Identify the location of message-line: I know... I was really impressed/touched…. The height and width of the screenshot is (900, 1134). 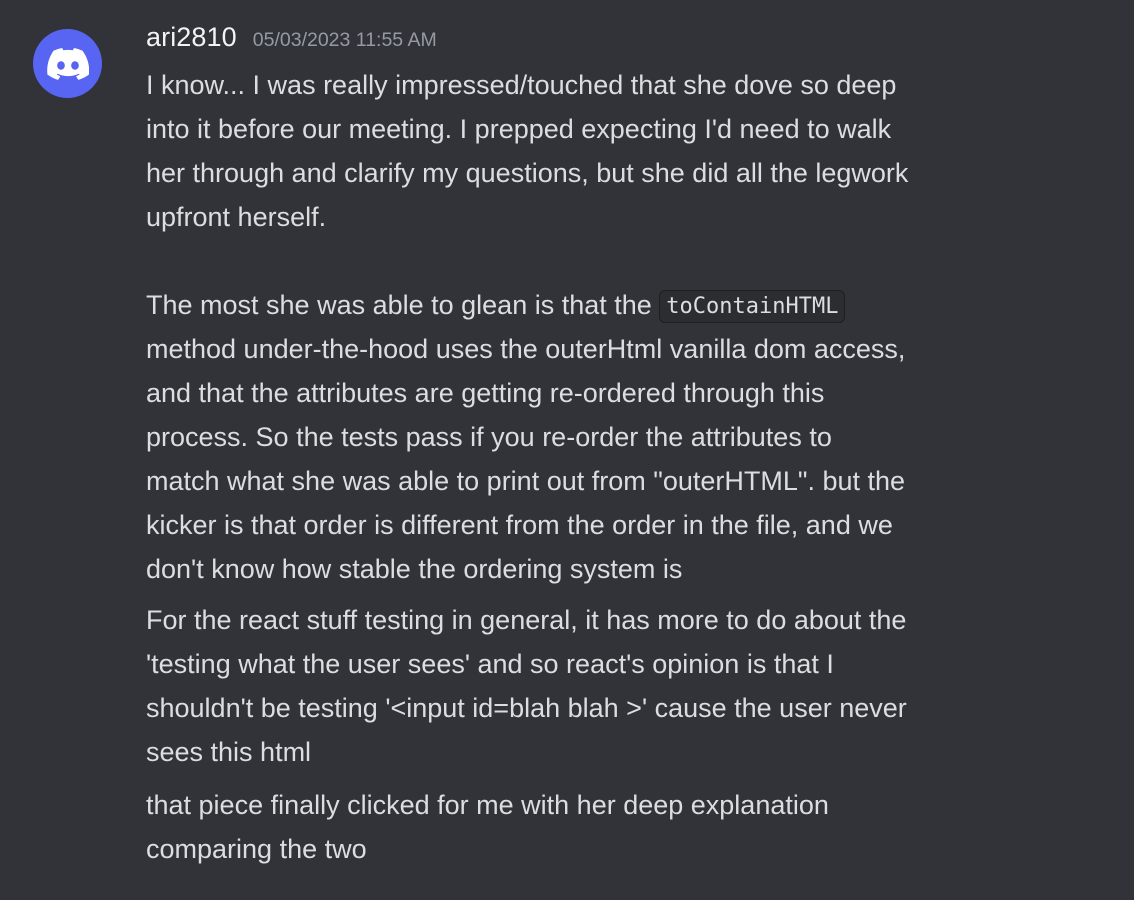
(521, 85).